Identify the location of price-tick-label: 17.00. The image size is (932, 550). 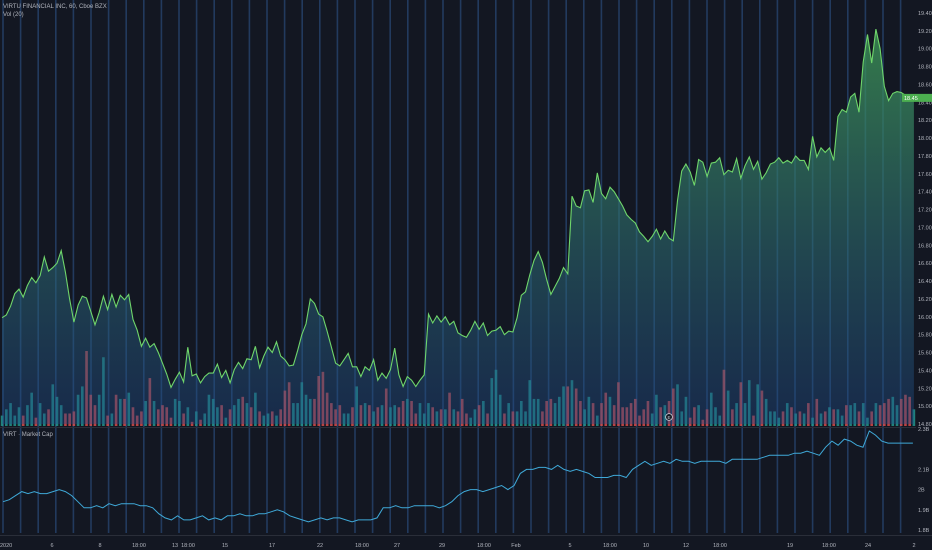
(925, 228).